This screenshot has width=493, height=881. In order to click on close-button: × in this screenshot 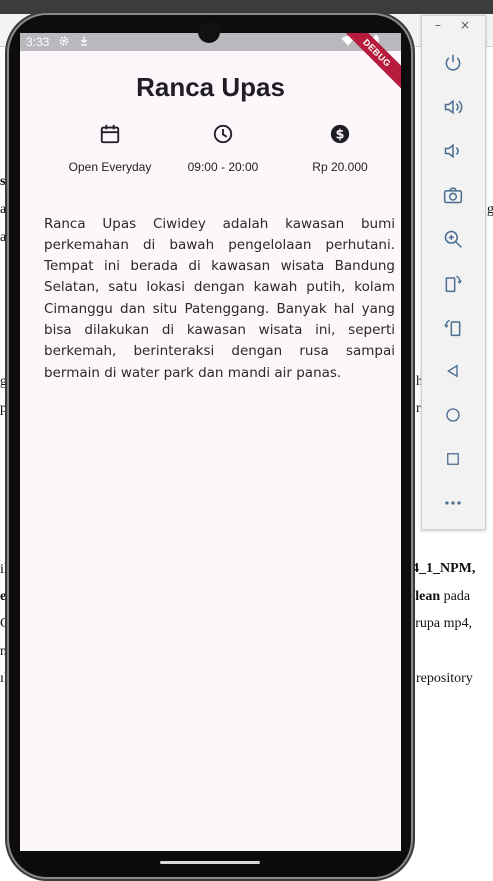, I will do `click(465, 25)`.